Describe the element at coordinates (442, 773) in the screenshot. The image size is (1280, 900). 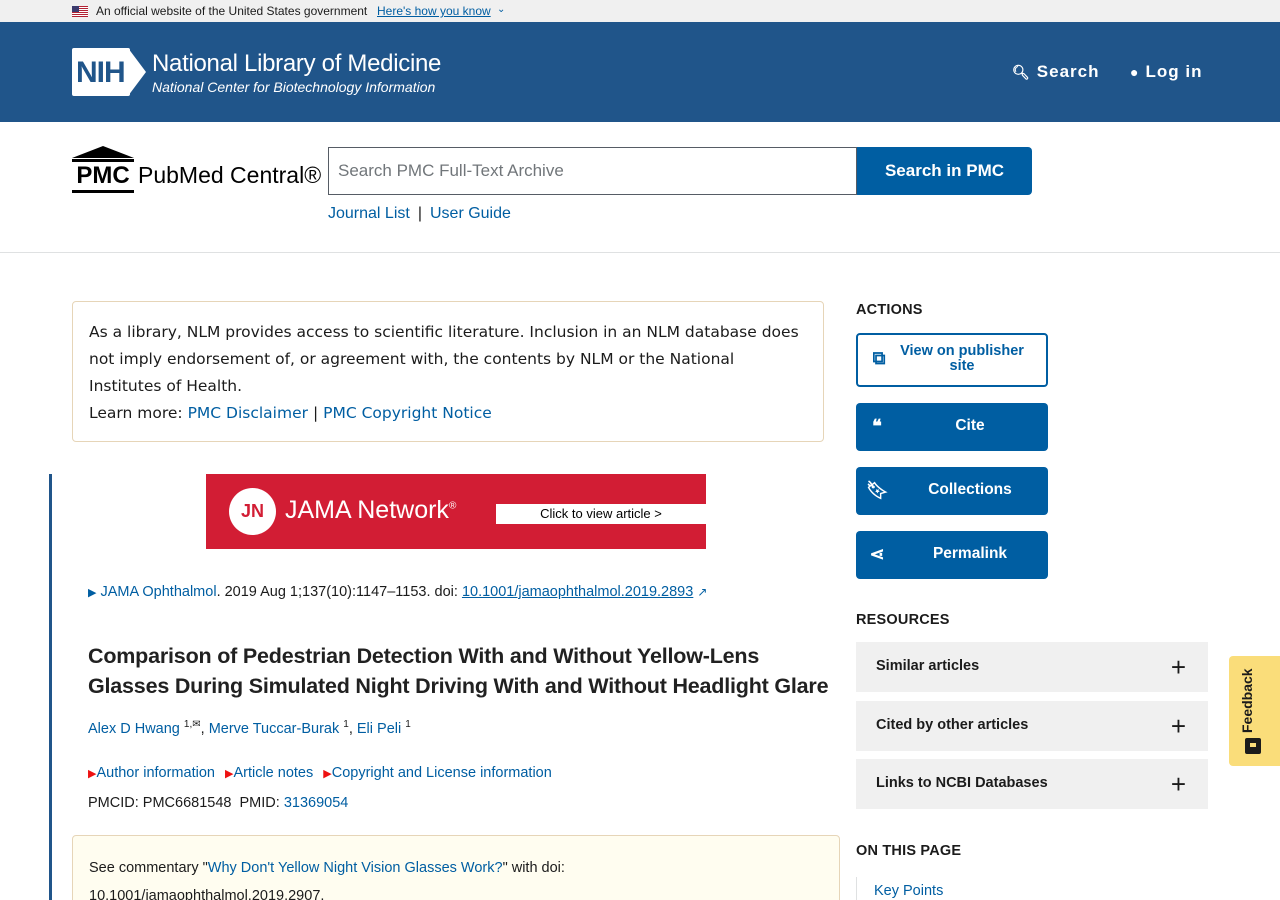
I see `copyright-toggle: Copyright and License information` at that location.